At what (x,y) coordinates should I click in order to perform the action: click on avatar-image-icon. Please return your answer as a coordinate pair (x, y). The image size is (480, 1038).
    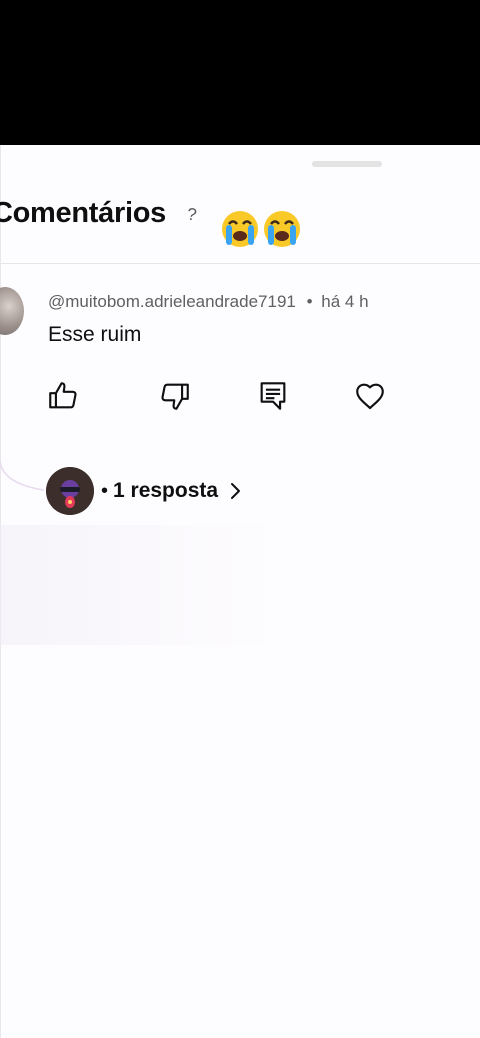
    Looking at the image, I should click on (70, 491).